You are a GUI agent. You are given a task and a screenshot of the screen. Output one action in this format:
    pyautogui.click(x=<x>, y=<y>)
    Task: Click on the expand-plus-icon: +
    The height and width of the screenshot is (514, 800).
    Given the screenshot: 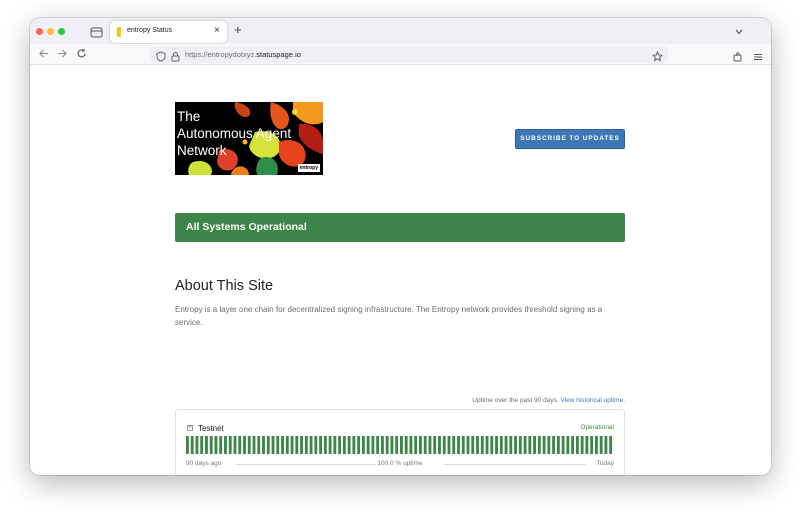 What is the action you would take?
    pyautogui.click(x=190, y=428)
    